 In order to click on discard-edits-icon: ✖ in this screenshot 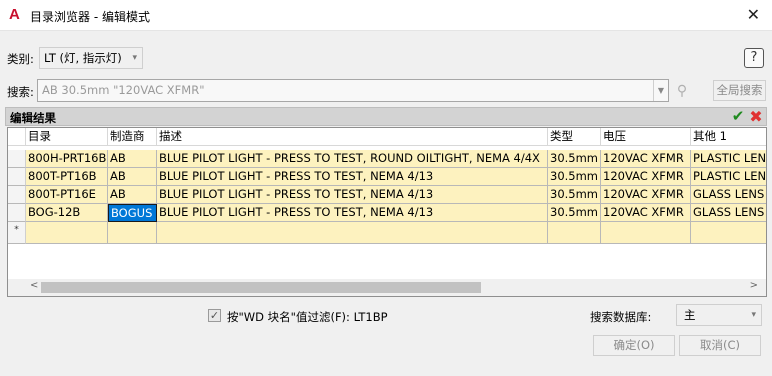, I will do `click(756, 116)`.